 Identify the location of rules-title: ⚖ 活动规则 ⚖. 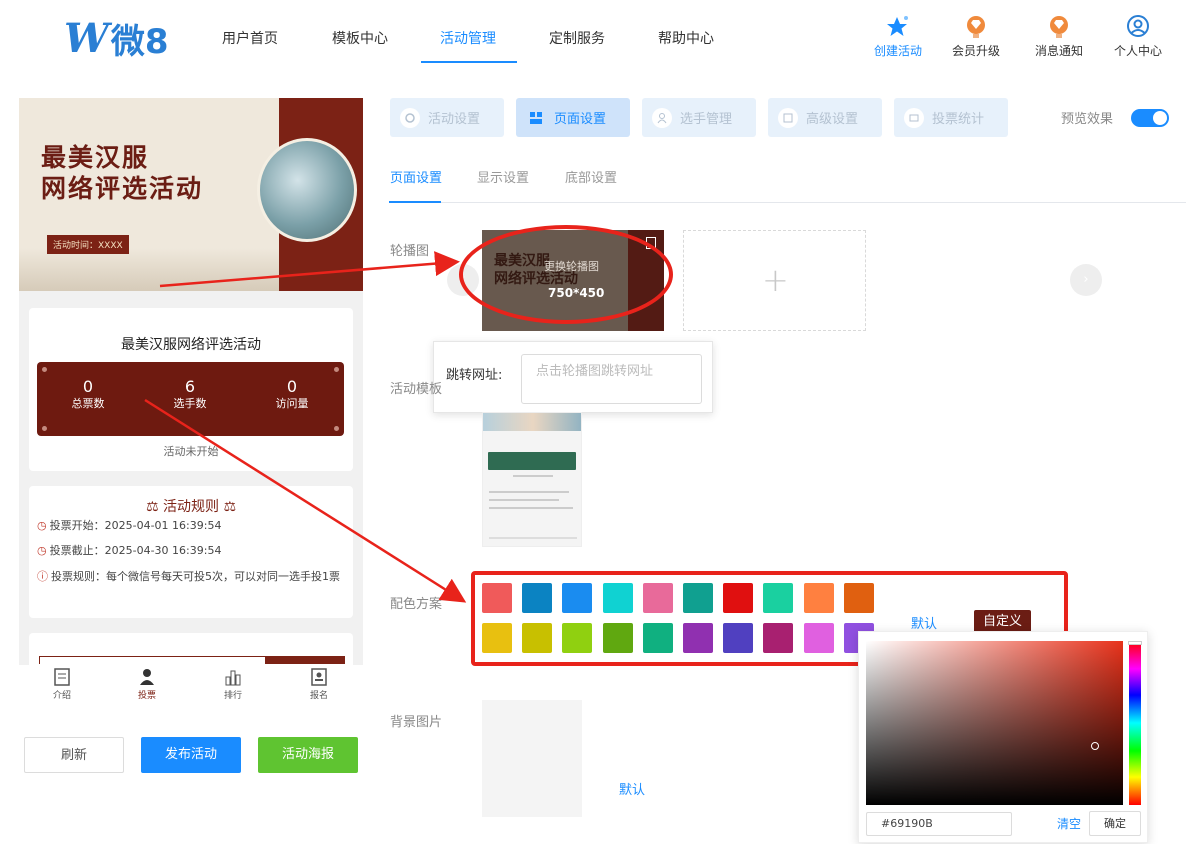
(191, 506).